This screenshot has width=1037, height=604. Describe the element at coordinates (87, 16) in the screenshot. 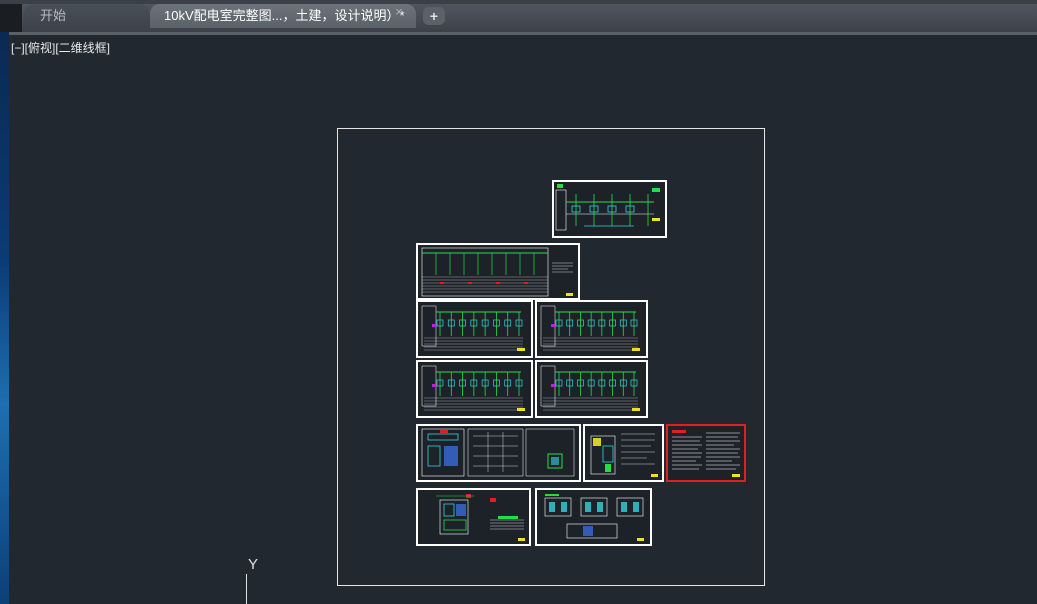

I see `tab-start: 开始` at that location.